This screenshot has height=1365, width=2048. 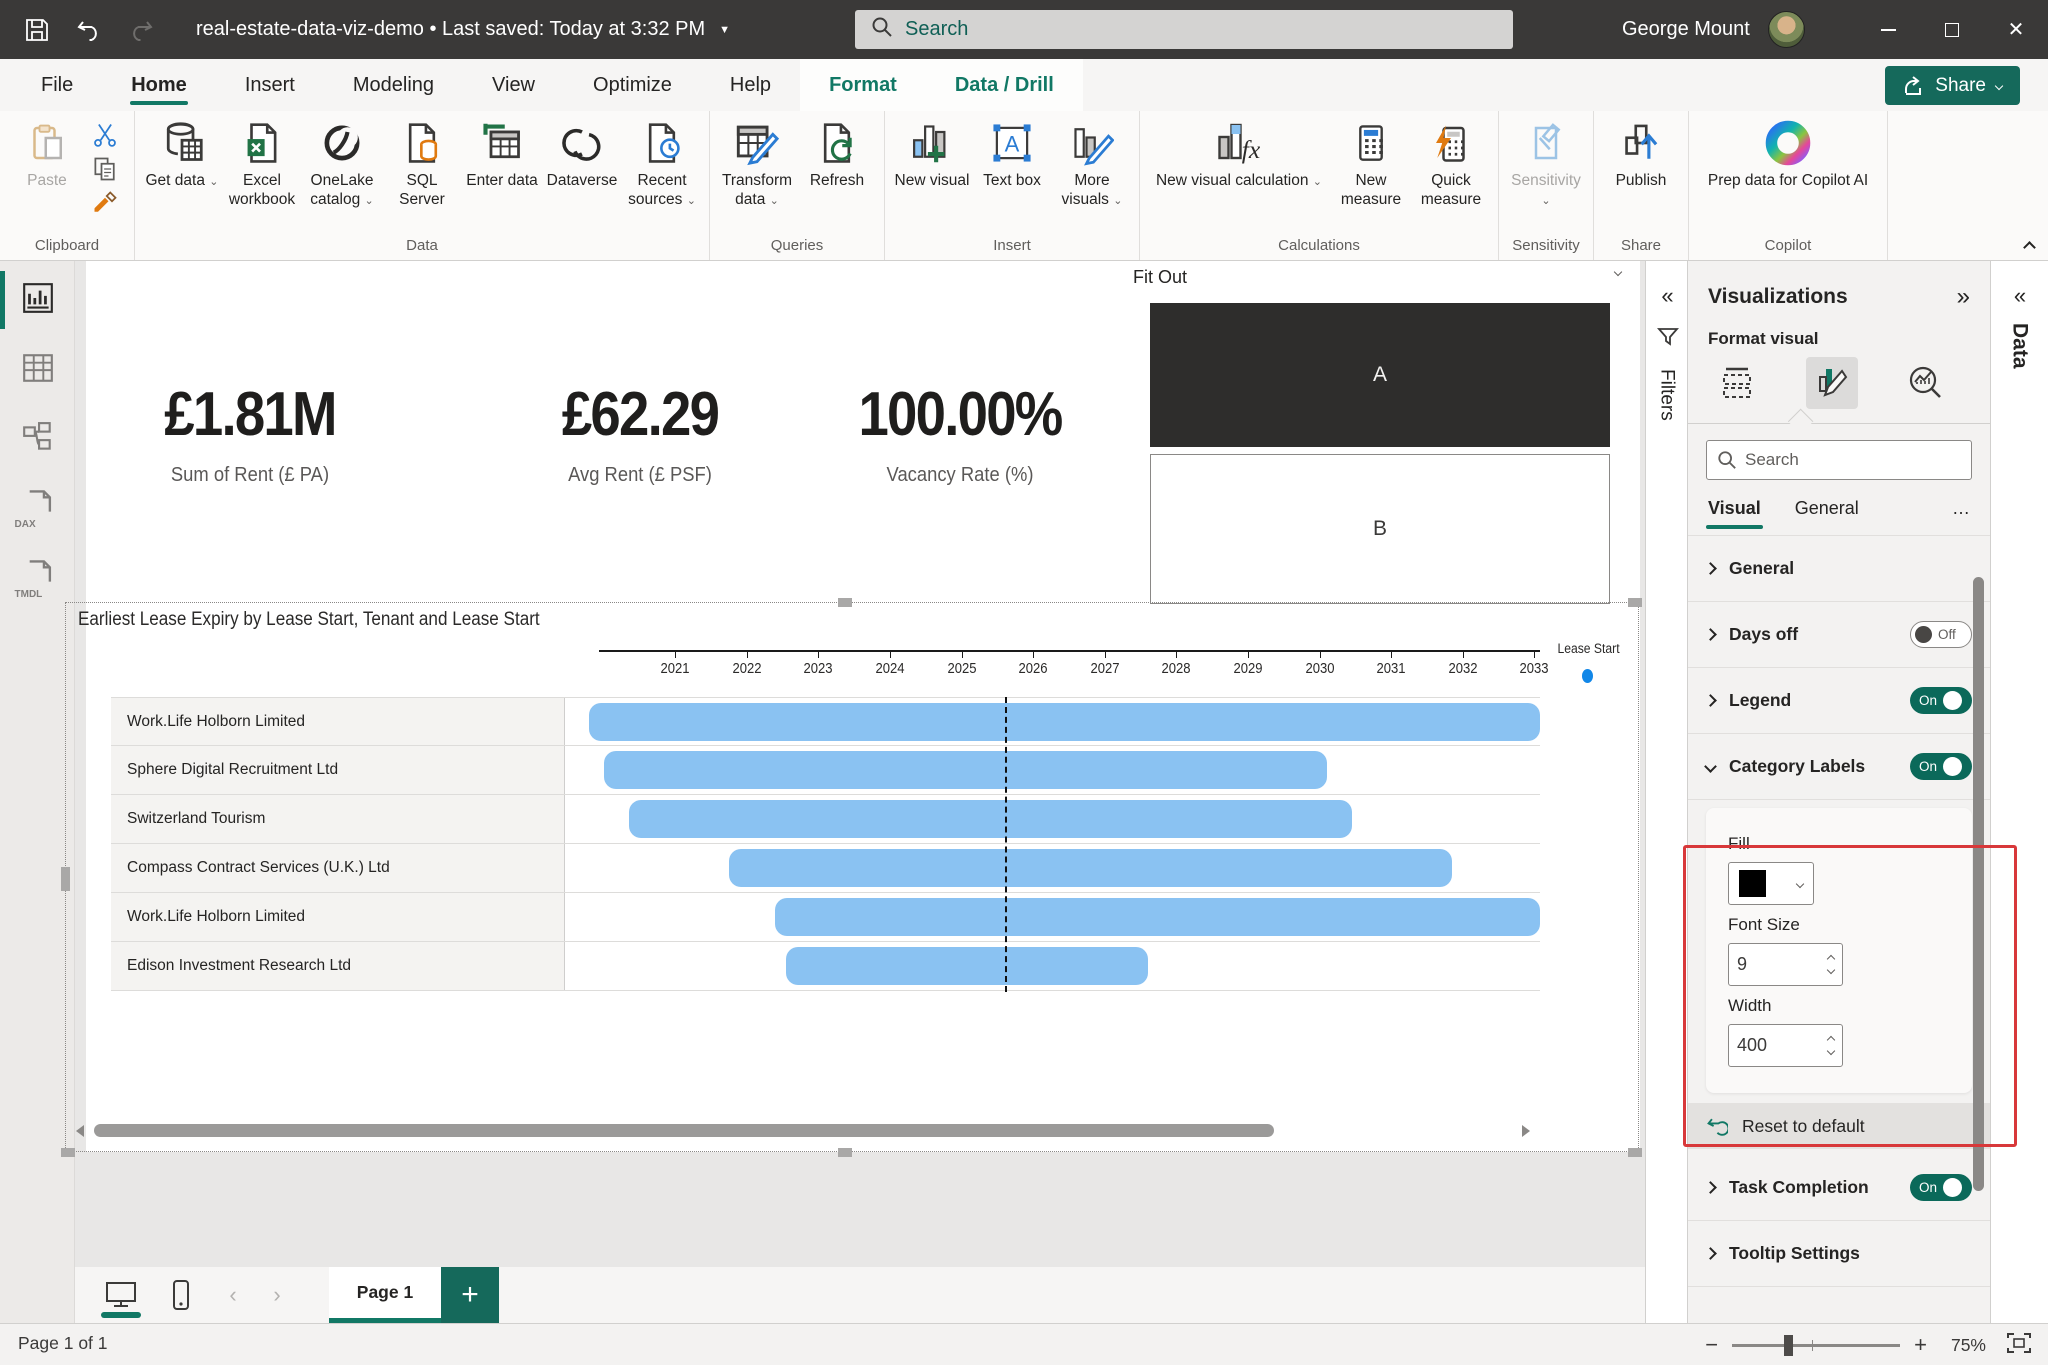 I want to click on days-off-toggle: Off, so click(x=1941, y=634).